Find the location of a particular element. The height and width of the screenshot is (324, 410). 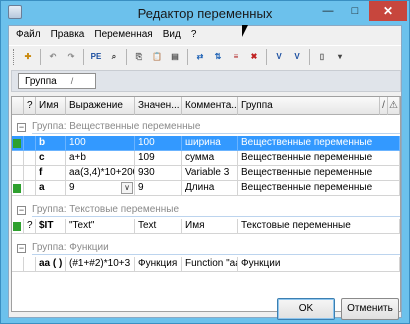

paste-icon: 📋 is located at coordinates (157, 57).